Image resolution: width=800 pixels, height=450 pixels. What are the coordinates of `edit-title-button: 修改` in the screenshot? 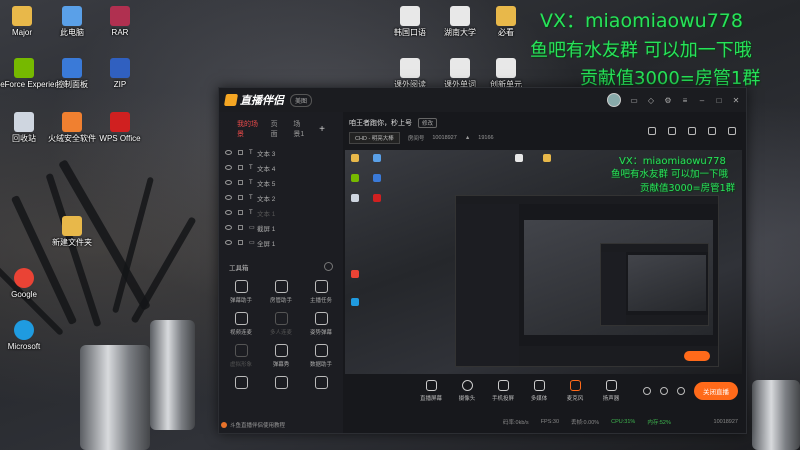 It's located at (428, 123).